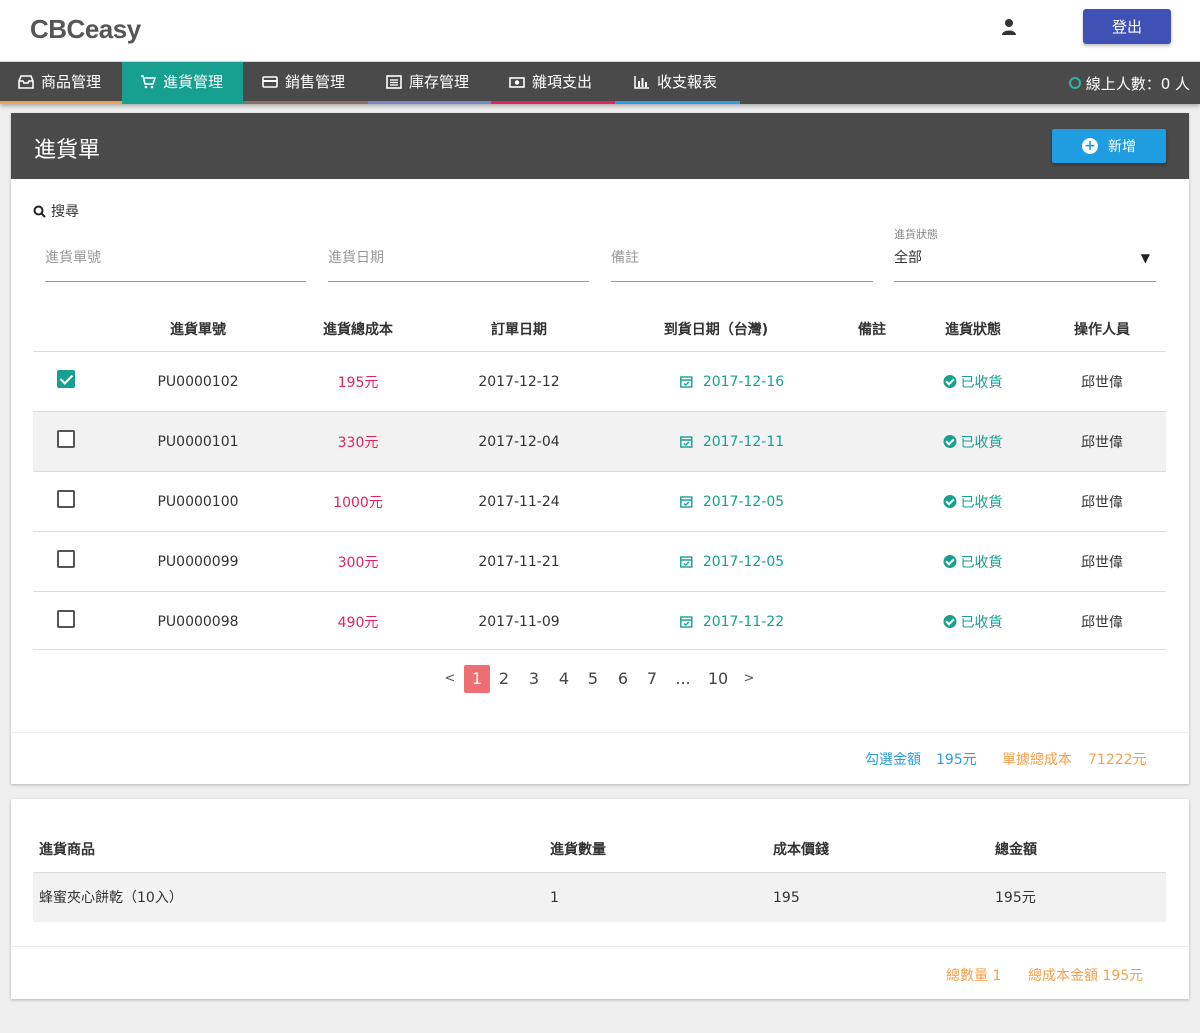 The image size is (1200, 1033). What do you see at coordinates (477, 679) in the screenshot?
I see `page-button: 1` at bounding box center [477, 679].